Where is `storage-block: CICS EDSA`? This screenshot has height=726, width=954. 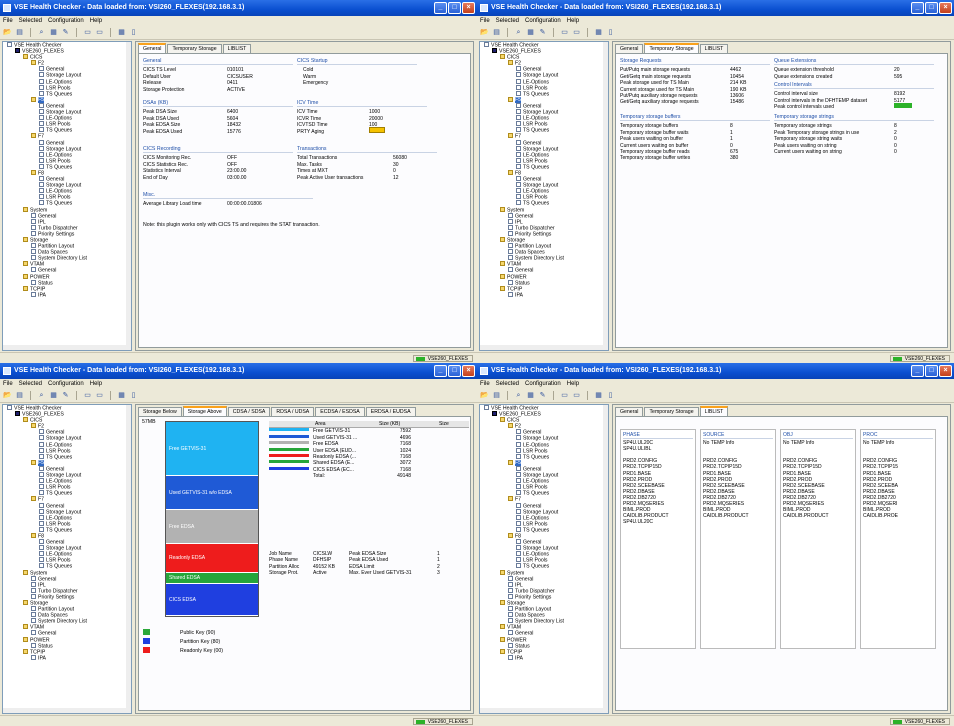
storage-block: CICS EDSA is located at coordinates (212, 600).